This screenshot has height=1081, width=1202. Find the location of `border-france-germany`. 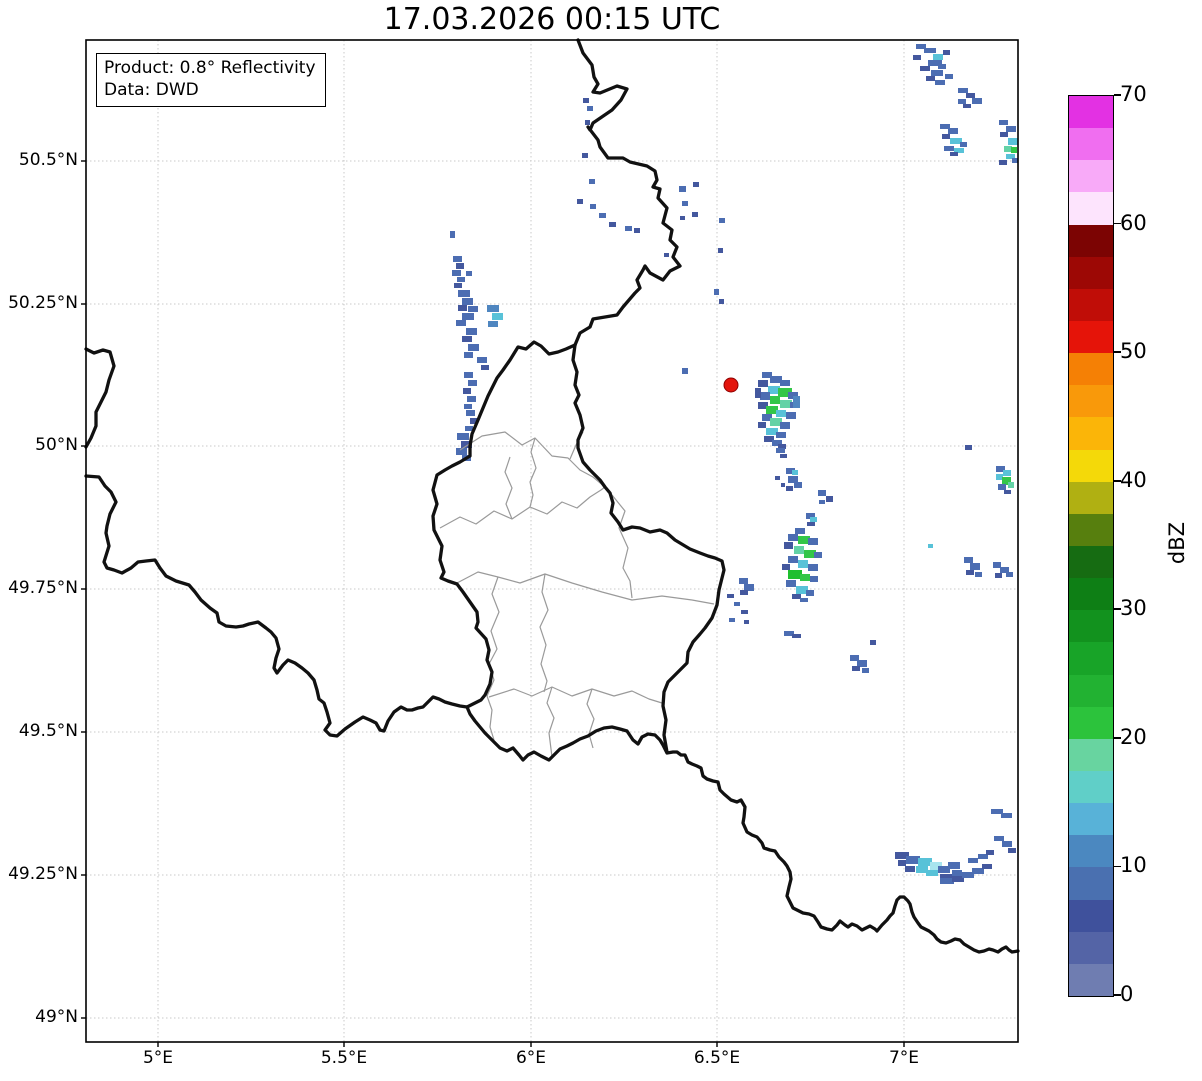

border-france-germany is located at coordinates (742, 829).